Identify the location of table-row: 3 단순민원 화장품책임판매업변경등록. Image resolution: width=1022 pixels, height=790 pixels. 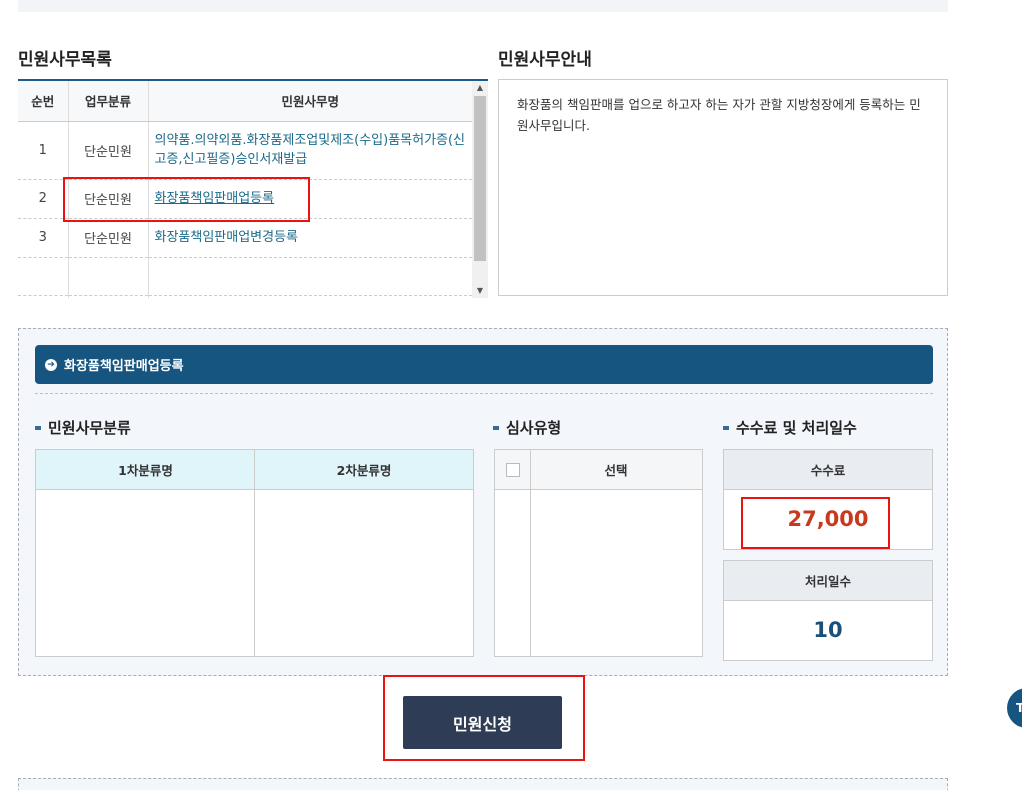
(245, 238).